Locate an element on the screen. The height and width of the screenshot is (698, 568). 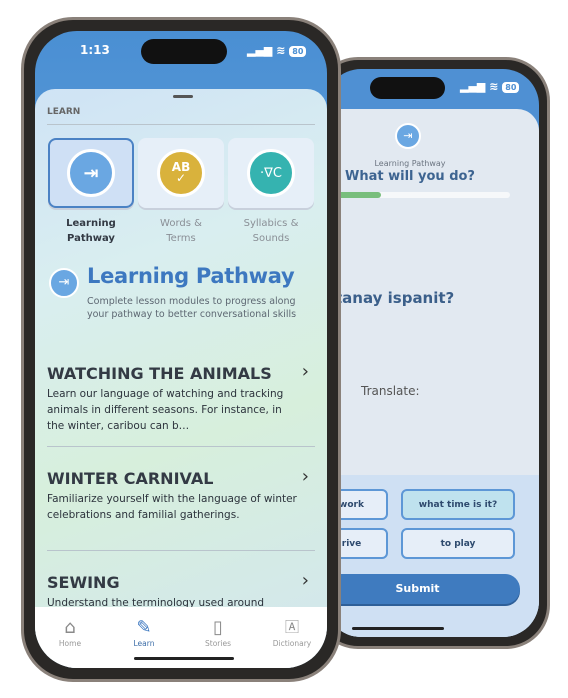
tab-home: ⌂ Home is located at coordinates (70, 632).